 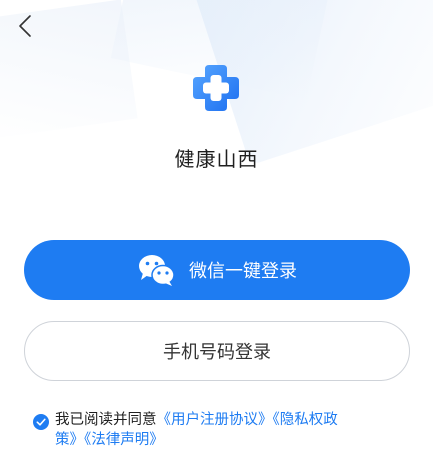 I want to click on chevron-left-icon, so click(x=26, y=26).